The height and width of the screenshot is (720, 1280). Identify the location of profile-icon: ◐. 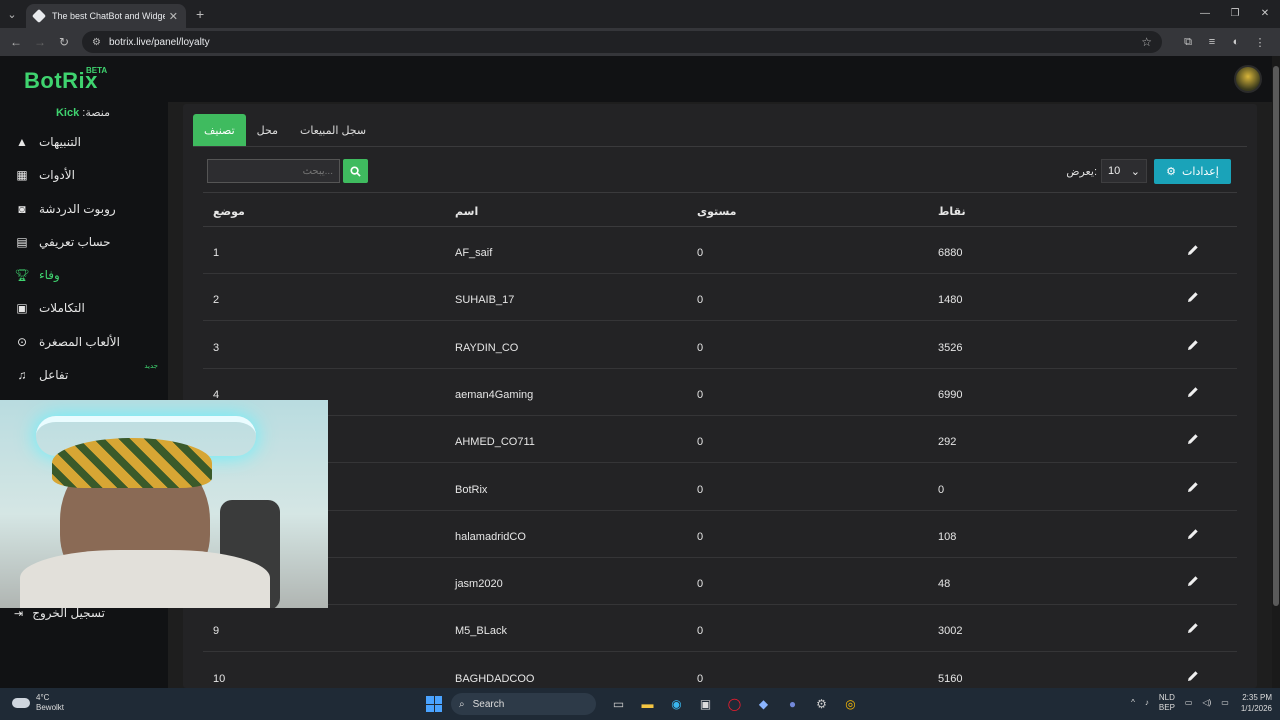
(1236, 42).